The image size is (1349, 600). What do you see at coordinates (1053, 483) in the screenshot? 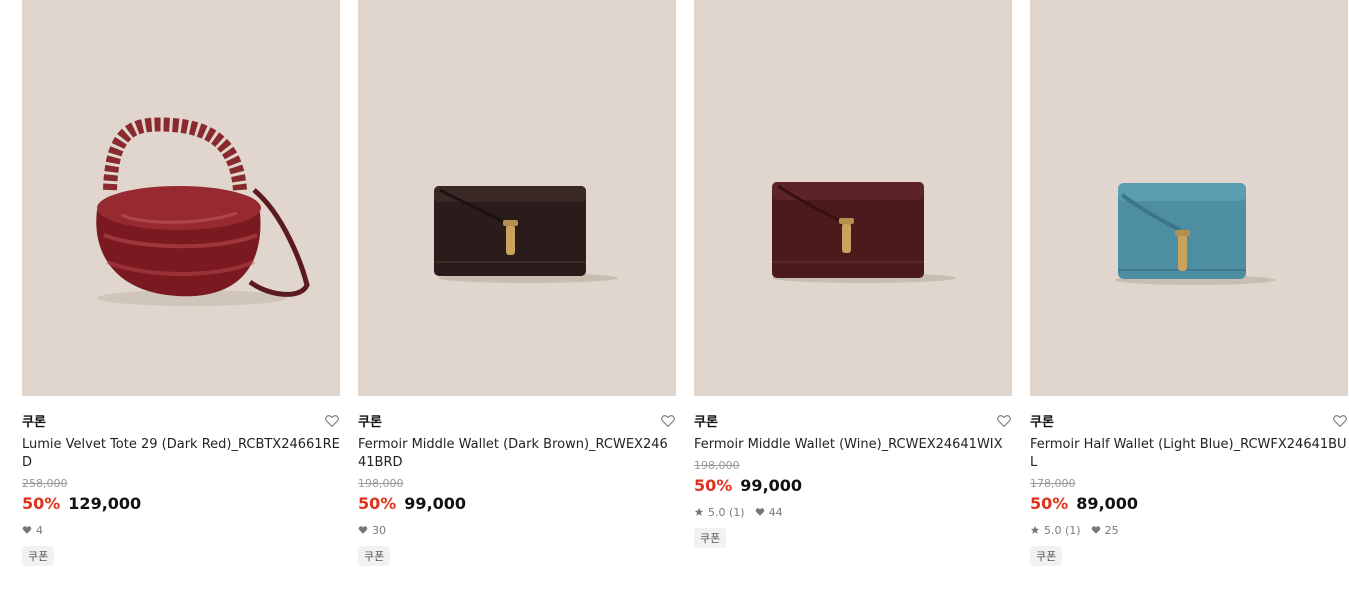
I see `original-price: 178,000` at bounding box center [1053, 483].